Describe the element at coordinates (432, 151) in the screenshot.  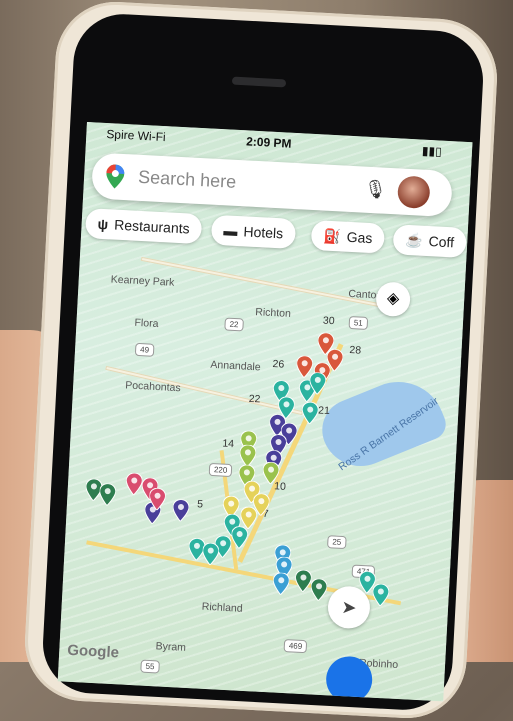
I see `battery-icon: ▮▮▯` at that location.